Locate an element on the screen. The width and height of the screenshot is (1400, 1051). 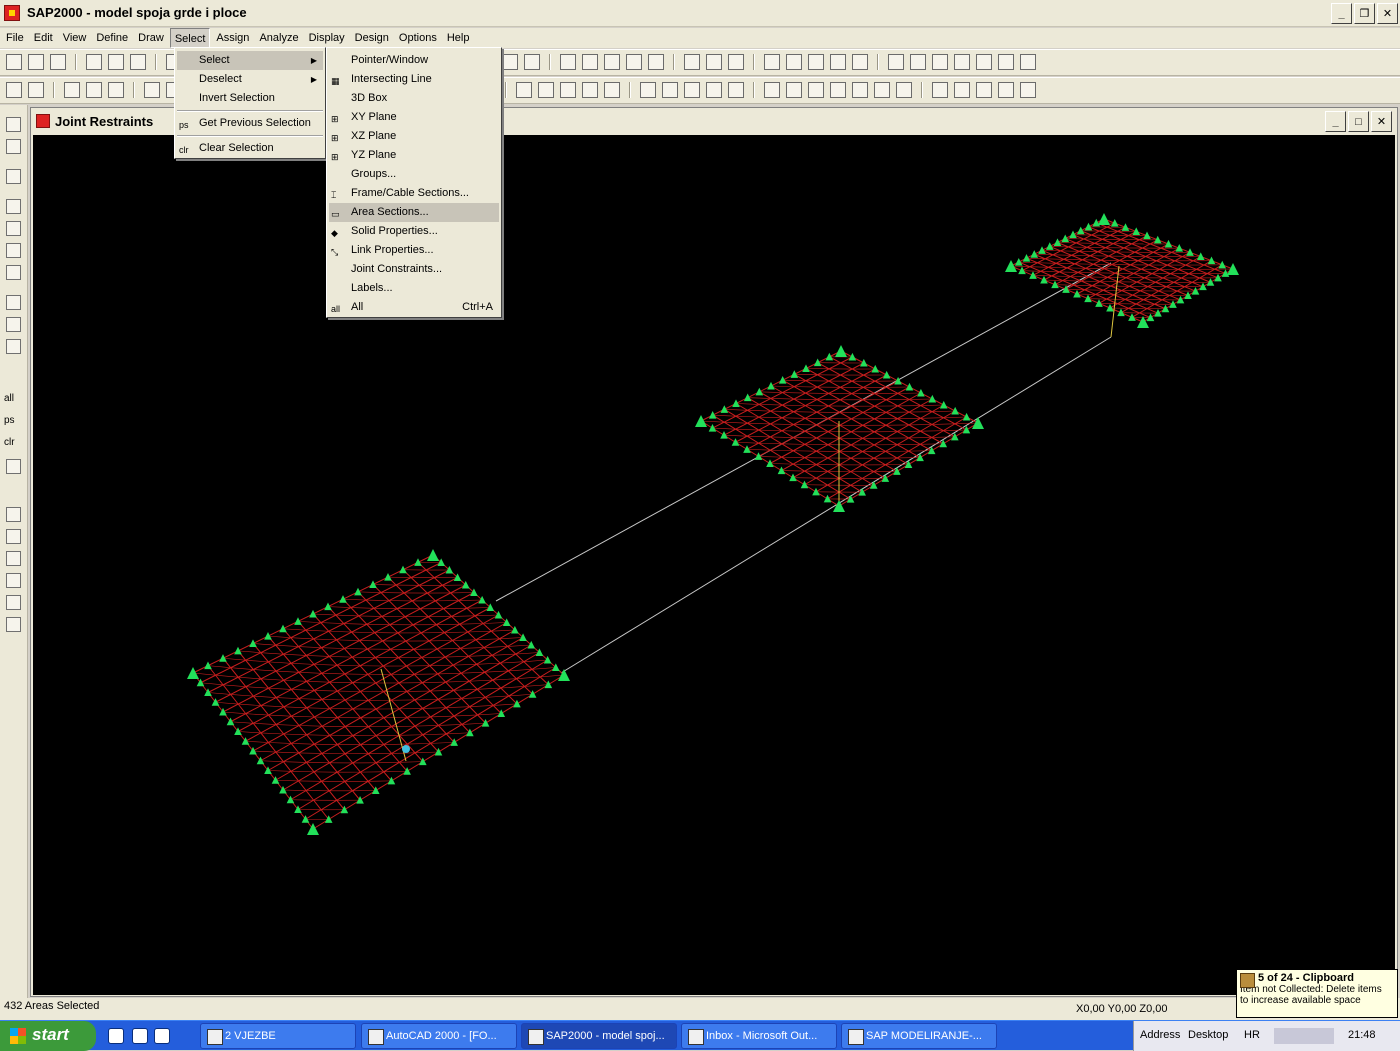
menu-options: Options is located at coordinates (418, 38).